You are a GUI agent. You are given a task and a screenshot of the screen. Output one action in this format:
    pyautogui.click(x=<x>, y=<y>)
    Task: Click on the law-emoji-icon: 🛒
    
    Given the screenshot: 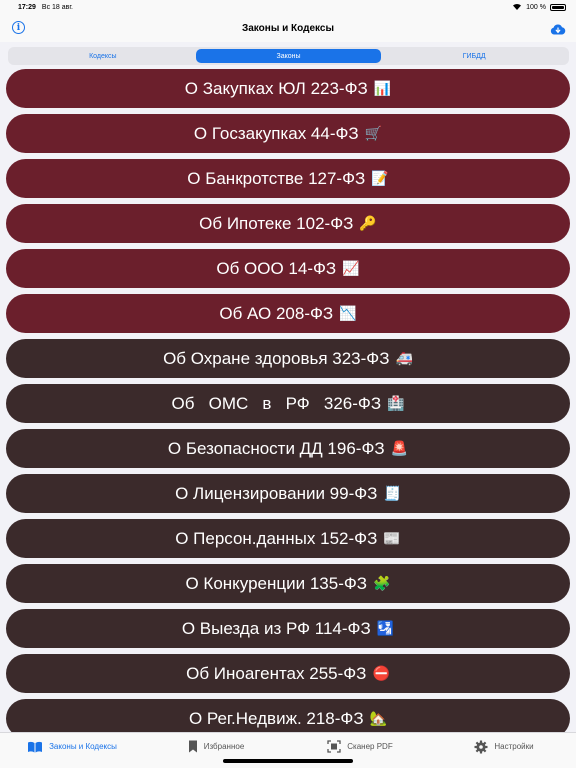 What is the action you would take?
    pyautogui.click(x=373, y=133)
    